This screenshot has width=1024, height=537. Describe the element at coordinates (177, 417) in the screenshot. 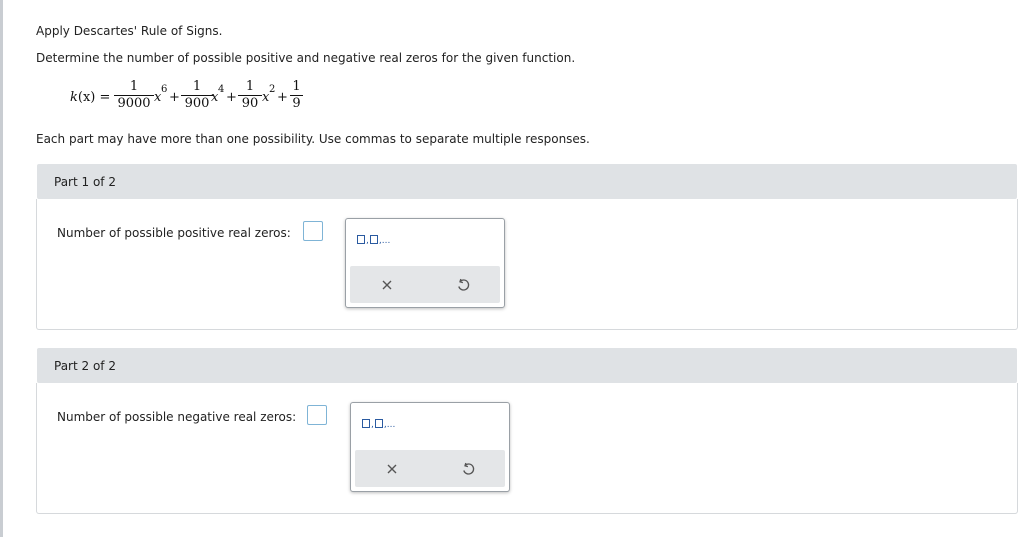

I see `negative-zeros-label: Number of possible negative real zeros:` at that location.